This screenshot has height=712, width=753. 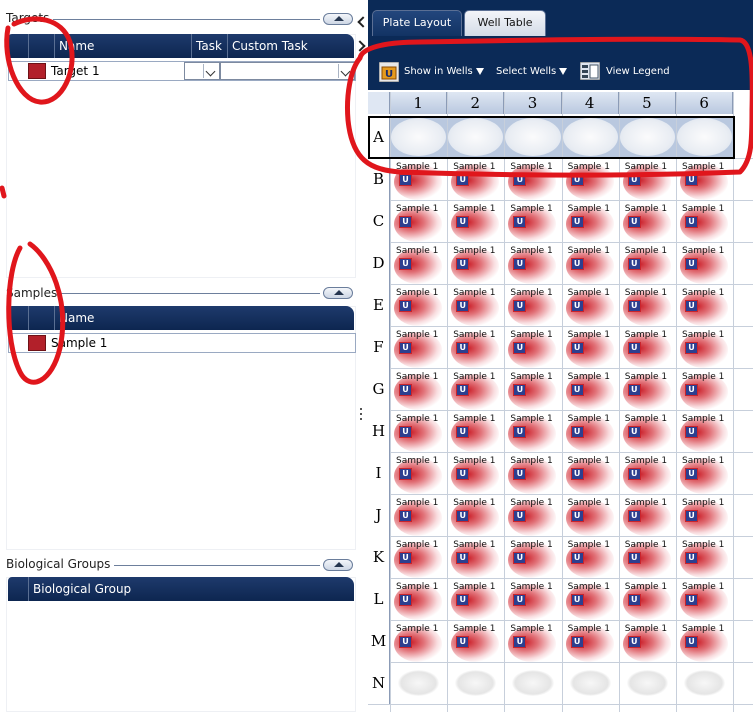 What do you see at coordinates (417, 23) in the screenshot?
I see `tab-plate-layout: Plate Layout` at bounding box center [417, 23].